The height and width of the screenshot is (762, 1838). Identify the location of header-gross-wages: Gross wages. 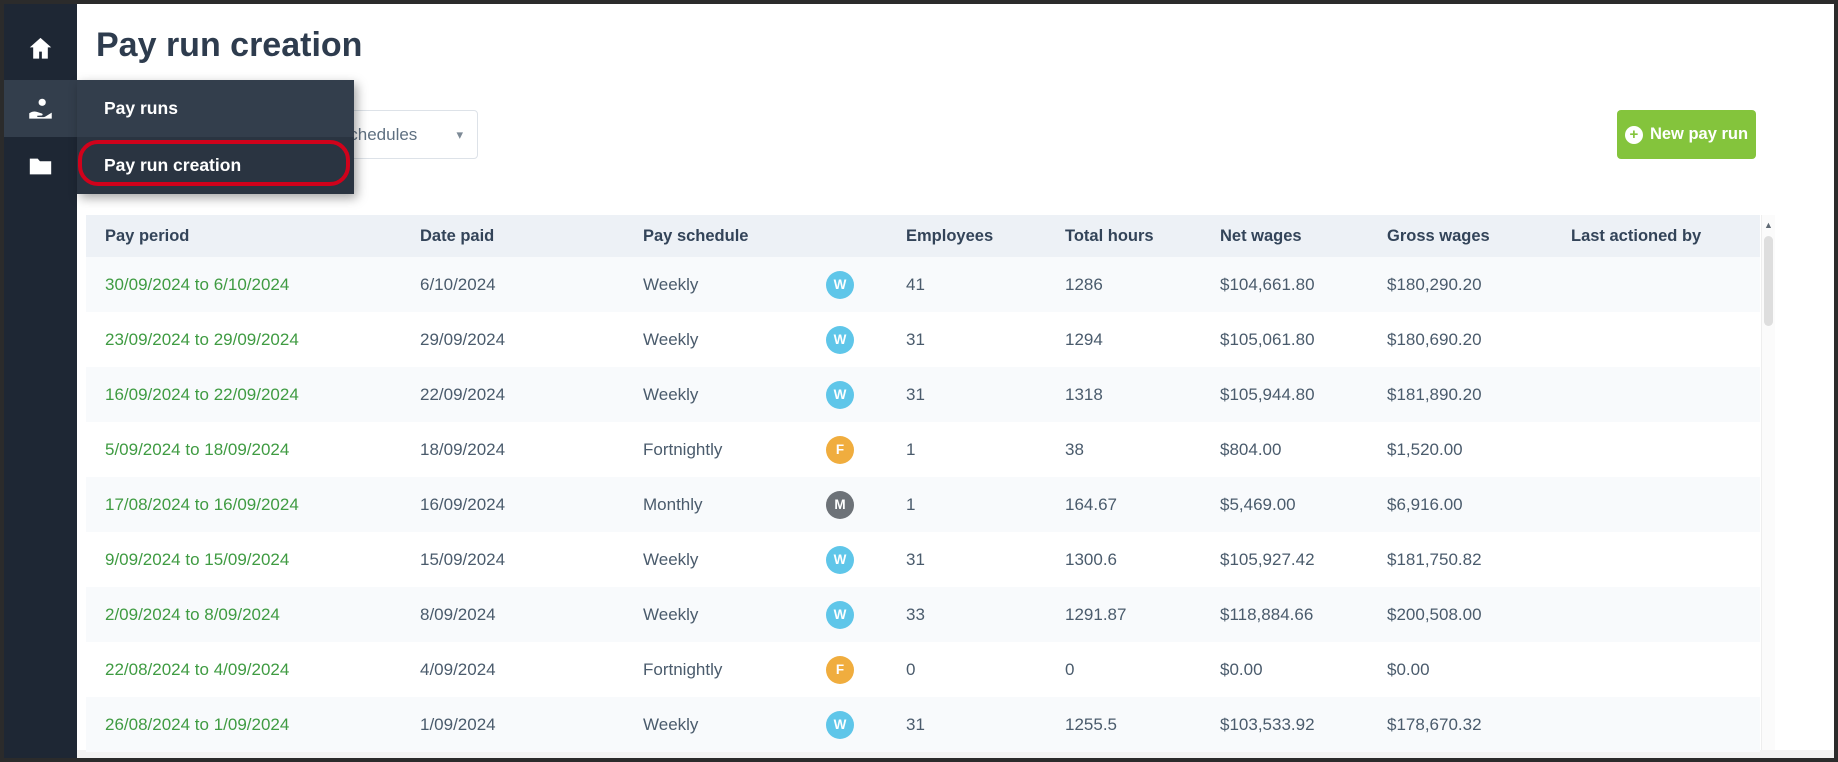
(1460, 236).